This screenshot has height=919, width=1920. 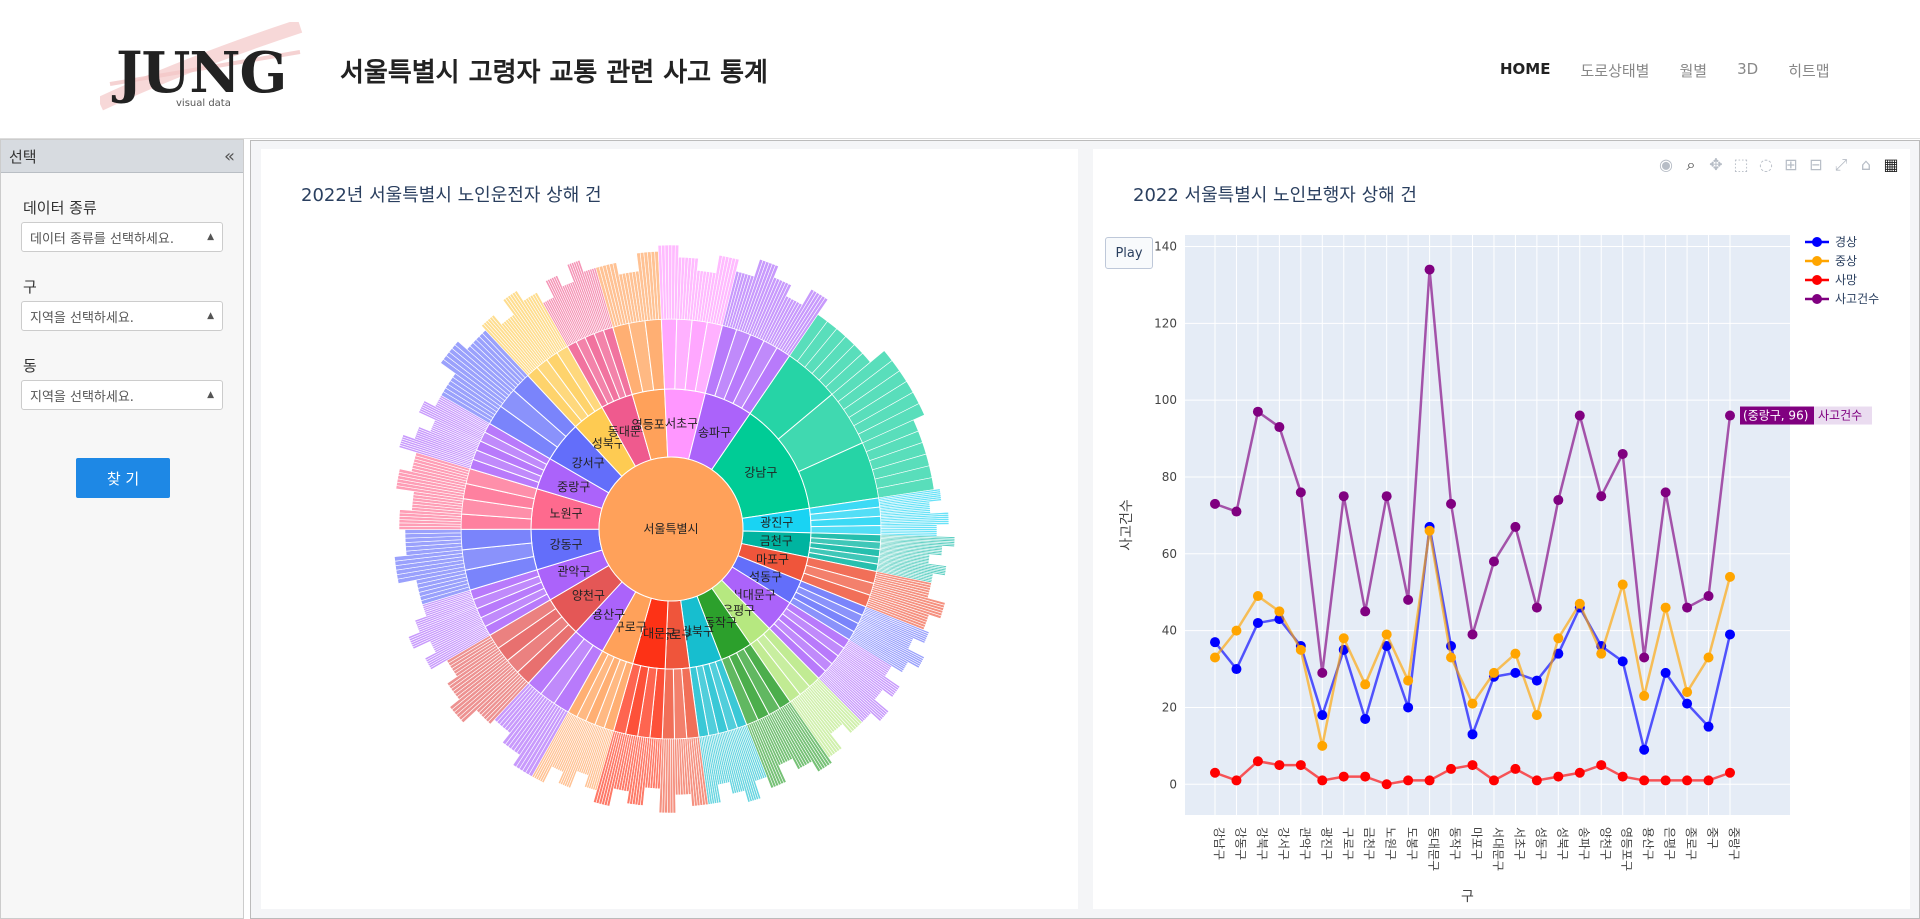 I want to click on dong-select: 지역을 선택하세요. ▲, so click(x=122, y=395).